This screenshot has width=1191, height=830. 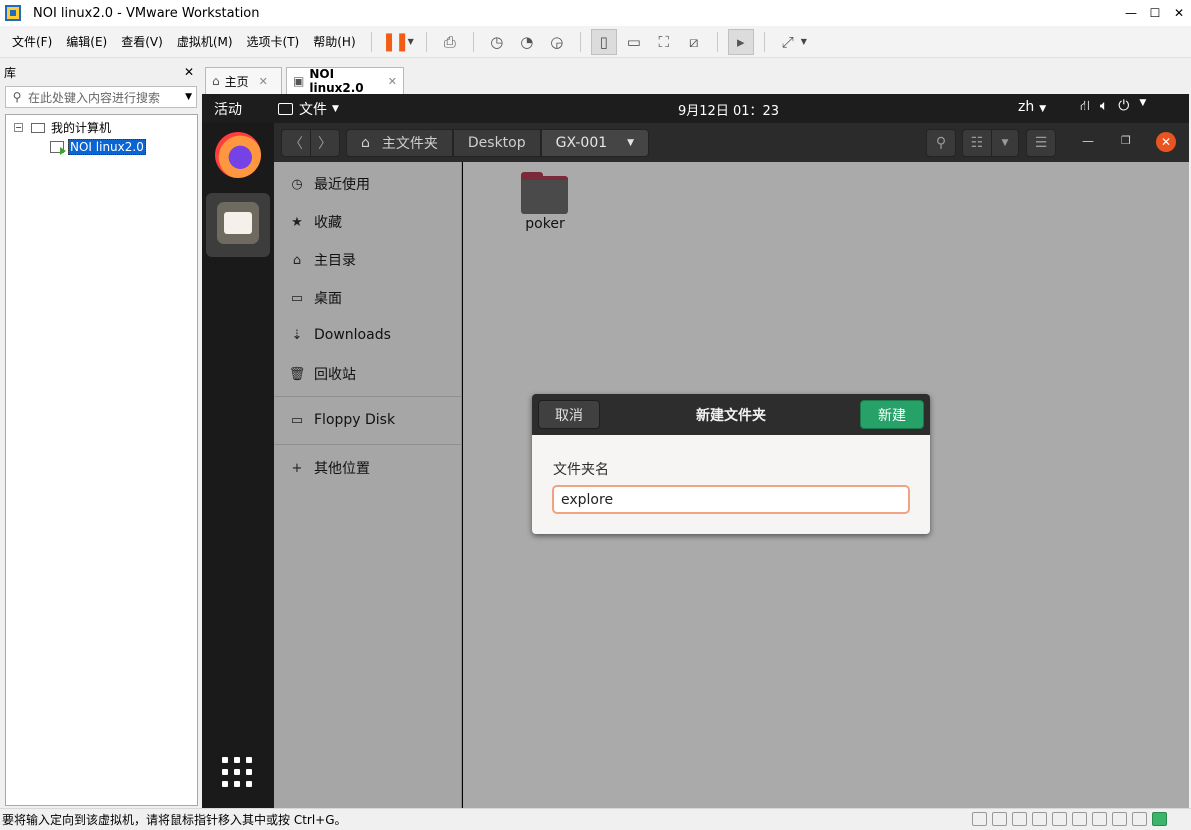 What do you see at coordinates (1124, 106) in the screenshot?
I see `power-icon: ⏻` at bounding box center [1124, 106].